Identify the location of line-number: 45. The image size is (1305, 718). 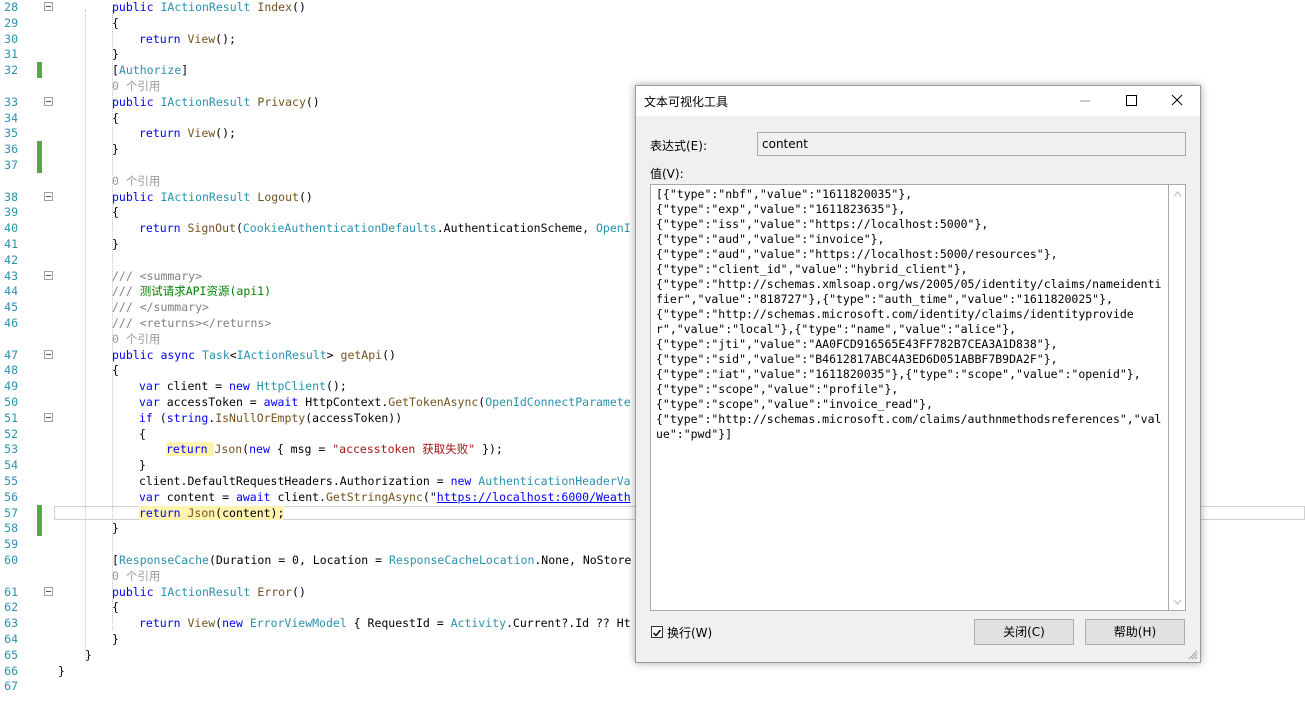
(11, 307).